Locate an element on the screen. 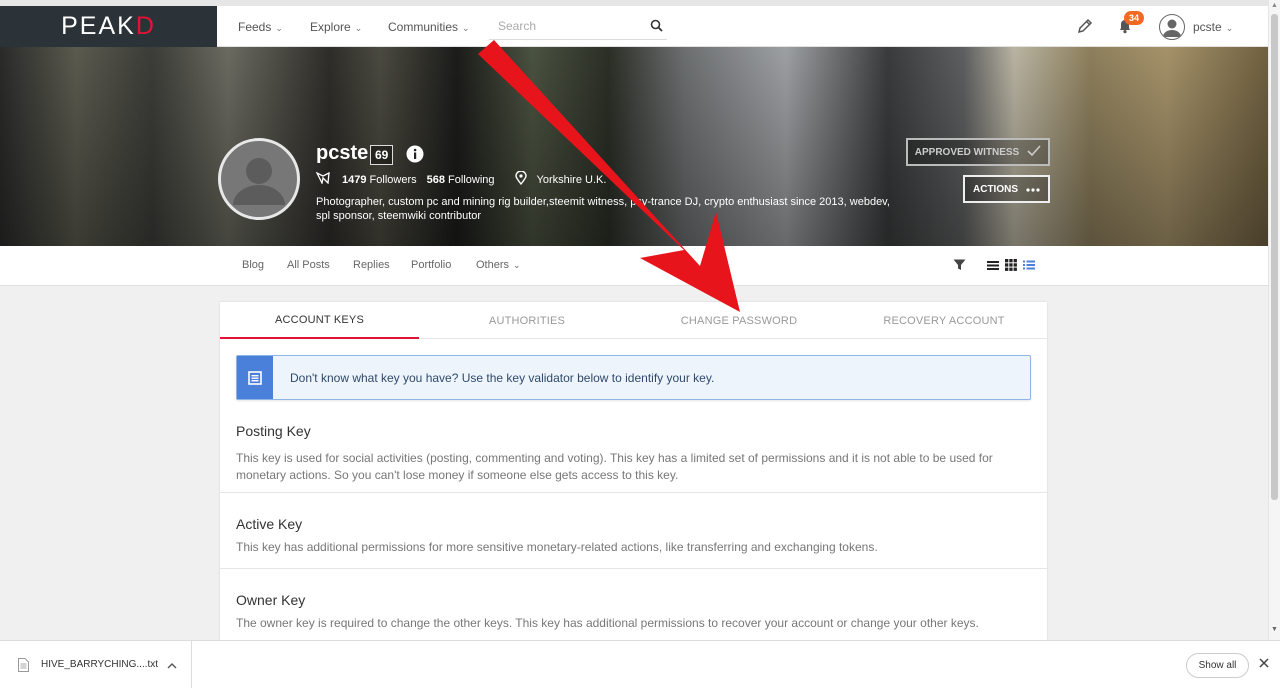 The width and height of the screenshot is (1280, 688). page-scrollbar: ▲ ▼ is located at coordinates (1274, 320).